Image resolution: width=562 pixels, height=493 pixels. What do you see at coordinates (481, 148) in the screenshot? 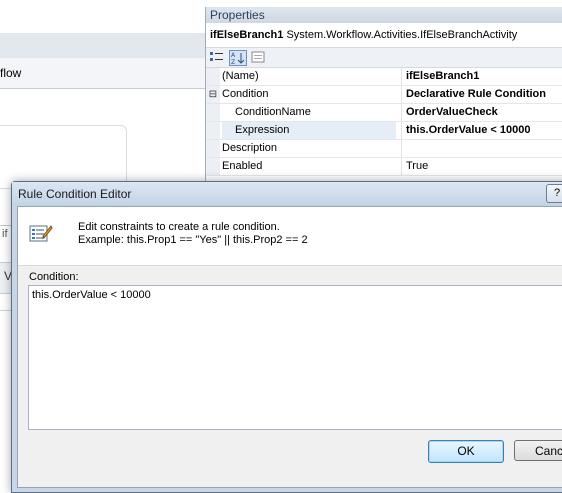
I see `property-value` at bounding box center [481, 148].